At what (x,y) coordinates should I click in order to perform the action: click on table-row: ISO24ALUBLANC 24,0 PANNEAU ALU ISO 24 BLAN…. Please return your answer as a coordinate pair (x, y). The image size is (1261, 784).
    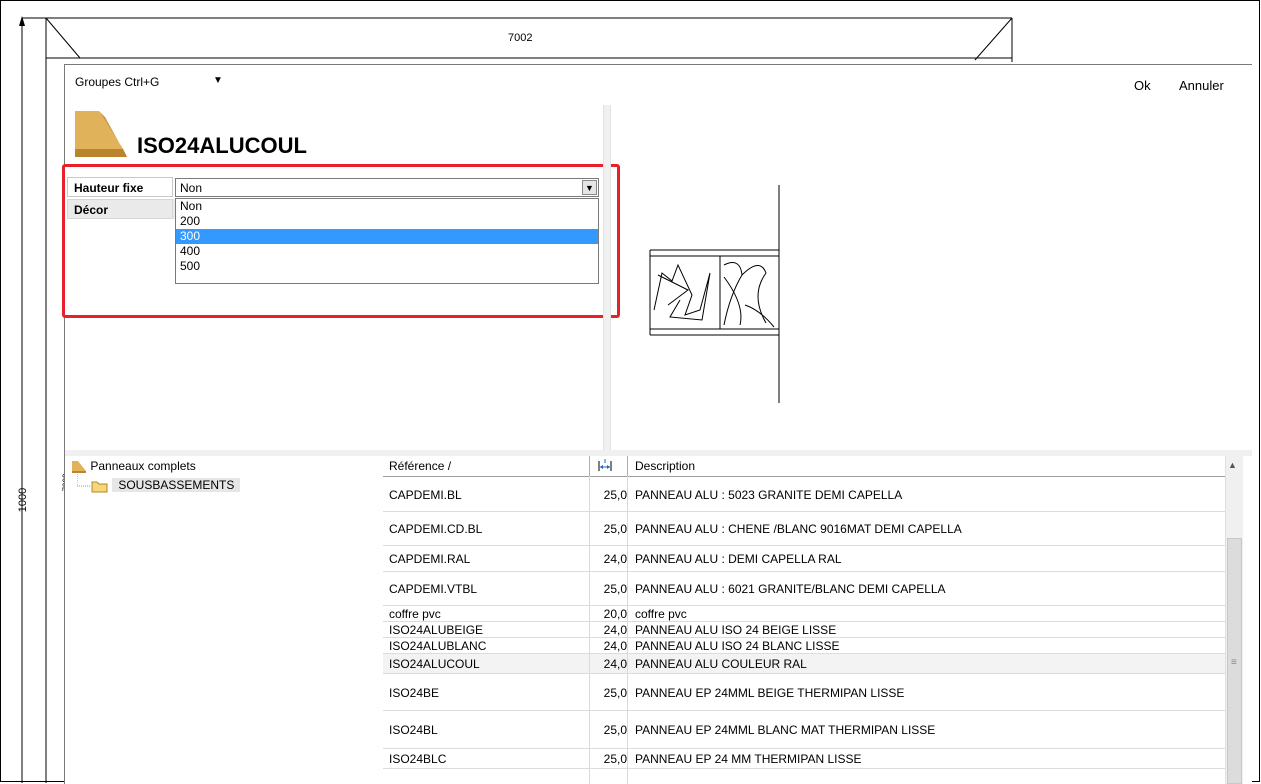
    Looking at the image, I should click on (804, 646).